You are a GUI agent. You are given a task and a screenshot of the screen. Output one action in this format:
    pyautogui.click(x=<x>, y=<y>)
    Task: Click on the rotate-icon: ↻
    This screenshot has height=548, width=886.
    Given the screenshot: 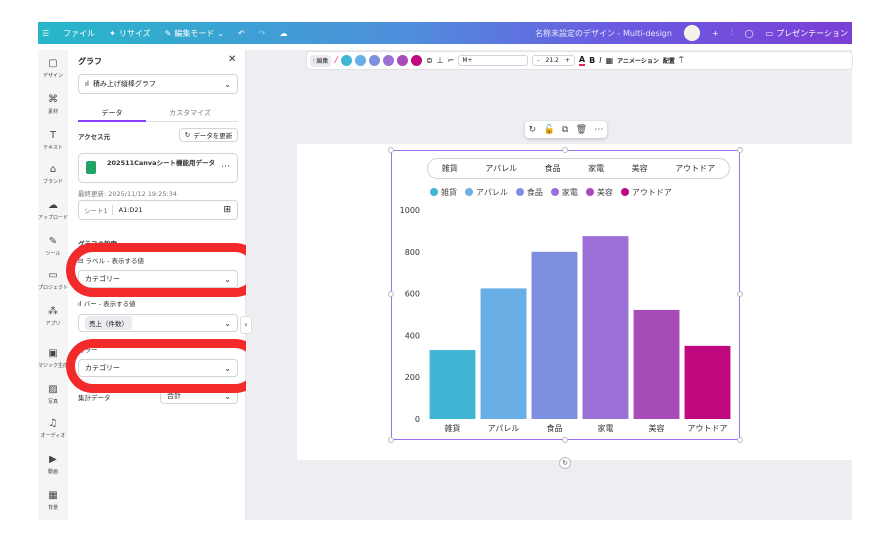 What is the action you would take?
    pyautogui.click(x=533, y=130)
    